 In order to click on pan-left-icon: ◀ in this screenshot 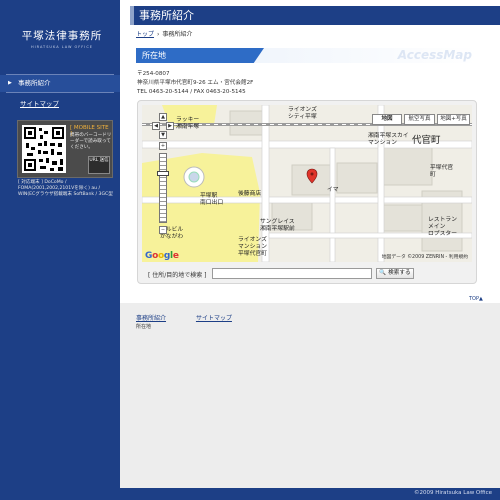, I will do `click(156, 126)`.